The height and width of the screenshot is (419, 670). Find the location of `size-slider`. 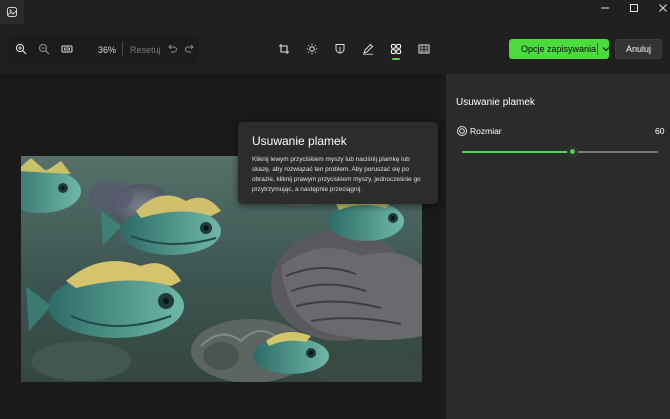

size-slider is located at coordinates (560, 151).